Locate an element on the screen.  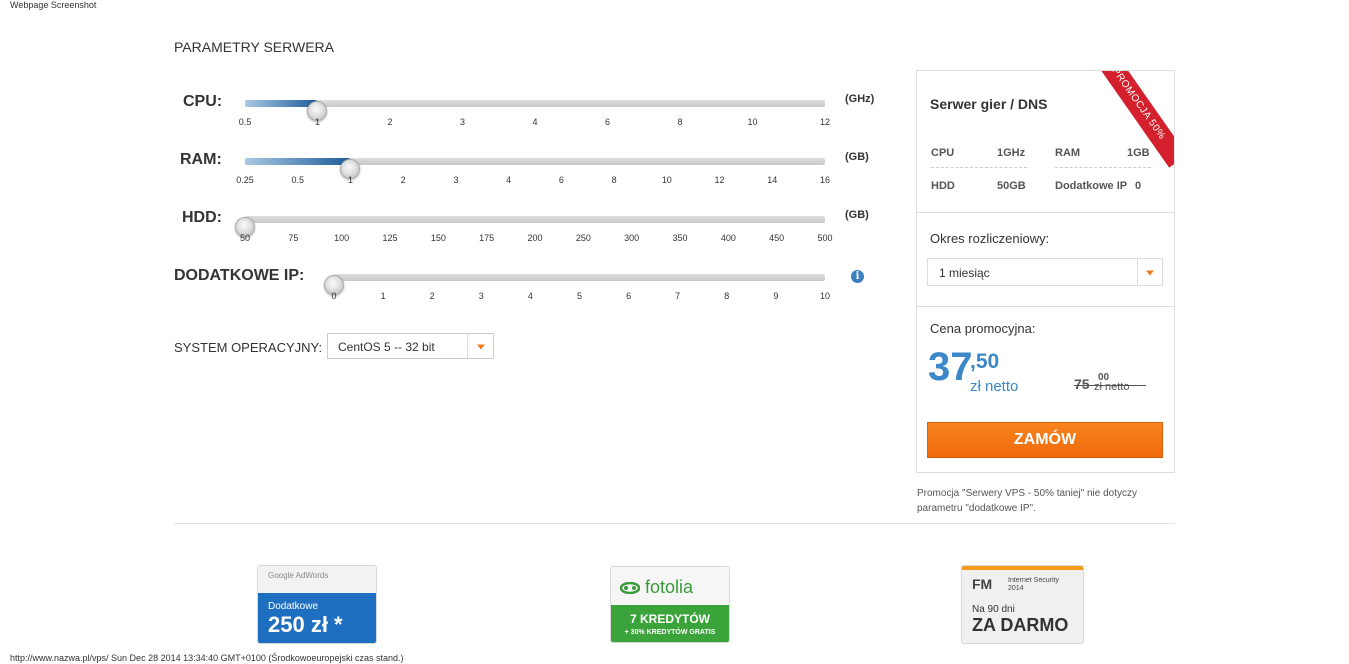
ip-tick-label: 1 is located at coordinates (383, 296).